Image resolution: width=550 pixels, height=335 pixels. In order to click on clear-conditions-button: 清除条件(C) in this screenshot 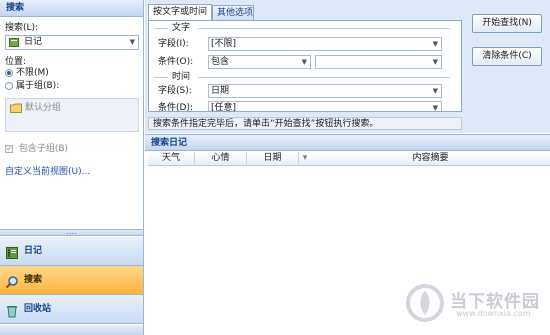, I will do `click(507, 56)`.